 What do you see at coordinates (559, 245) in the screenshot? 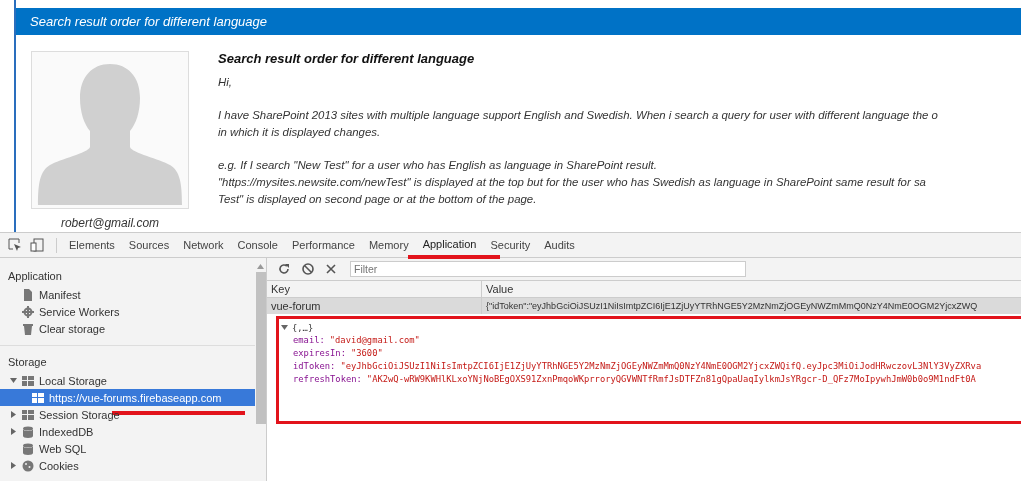
I see `devtools-tab: Audits` at bounding box center [559, 245].